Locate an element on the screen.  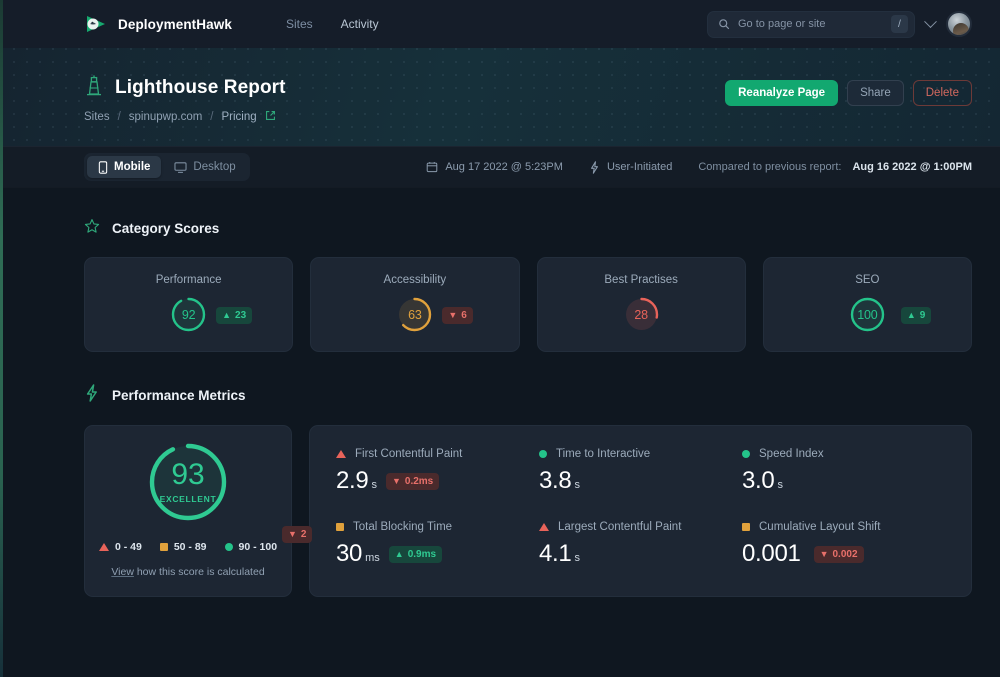
category-card-label: Best Practises is located at coordinates (641, 280).